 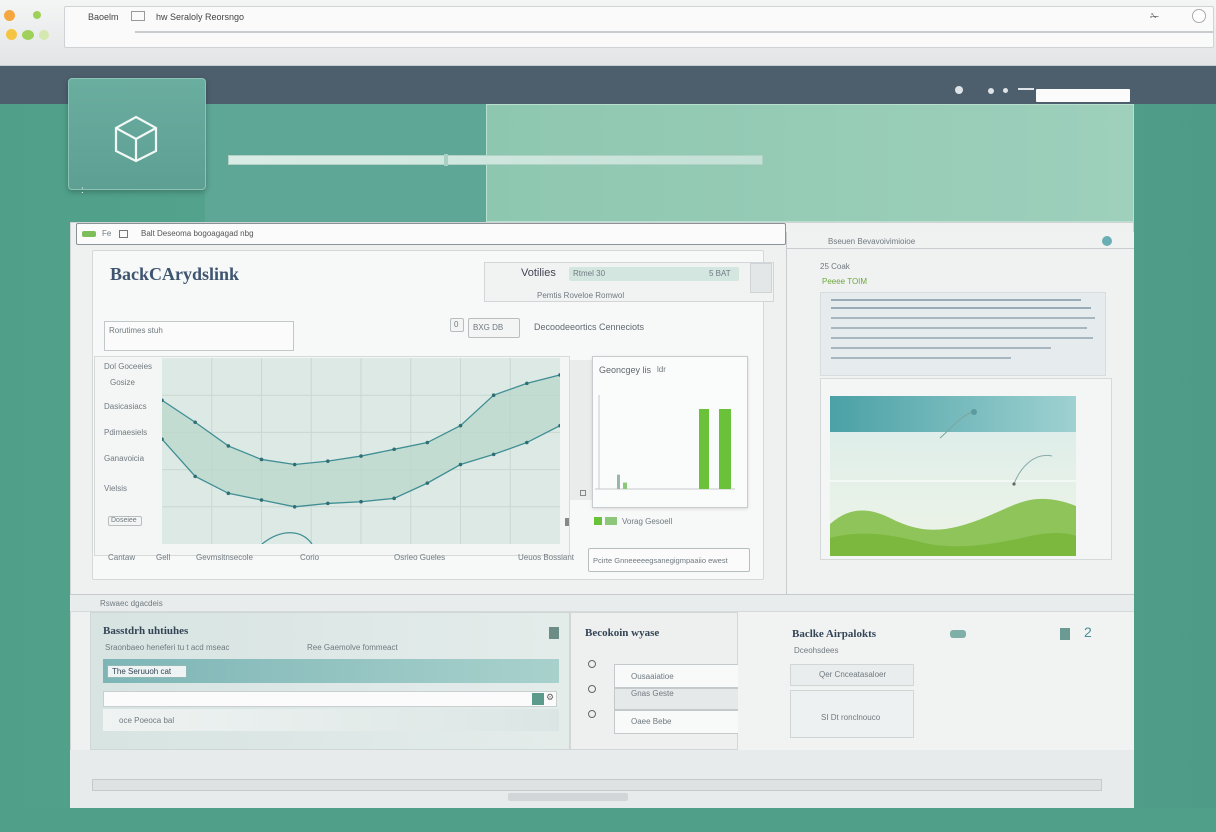 What do you see at coordinates (125, 521) in the screenshot?
I see `chart-option-button: Doseiee` at bounding box center [125, 521].